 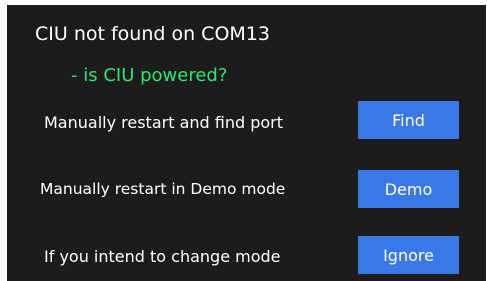 What do you see at coordinates (408, 189) in the screenshot?
I see `demo-button: Demo` at bounding box center [408, 189].